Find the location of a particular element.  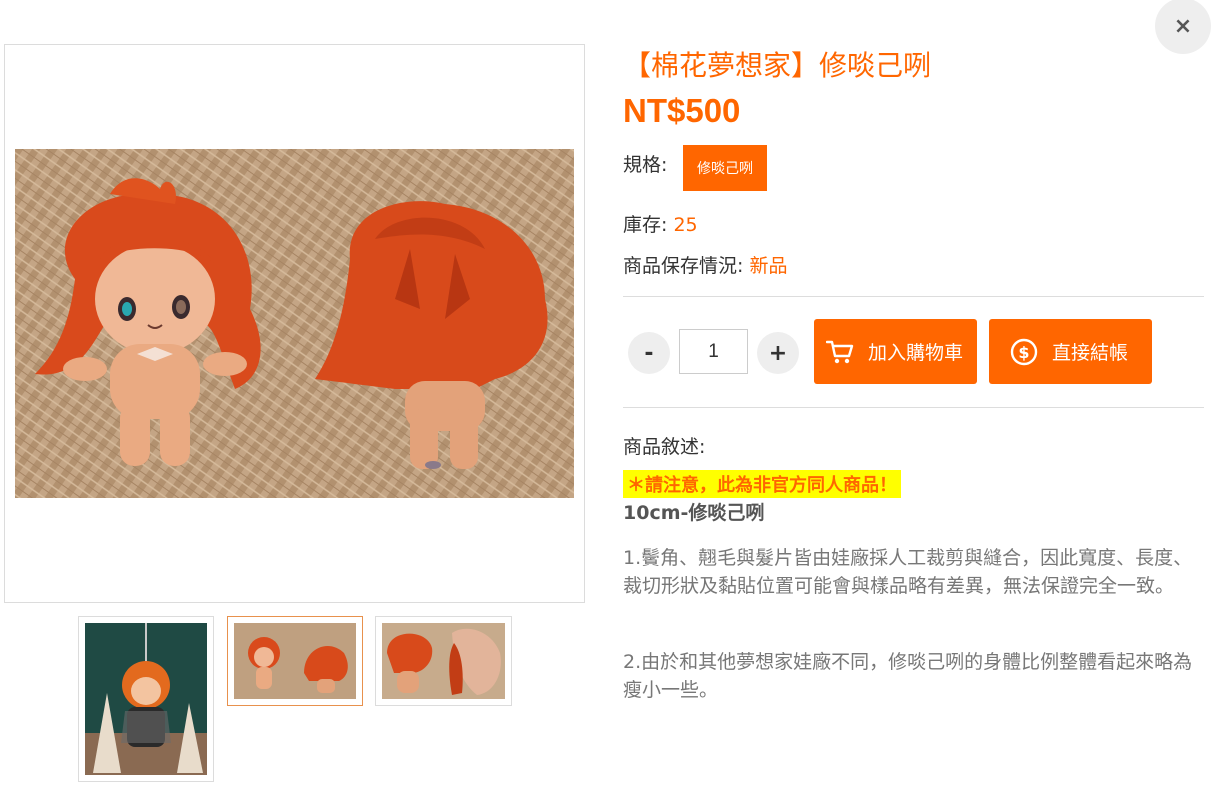

product-price: NT$500 is located at coordinates (682, 110).